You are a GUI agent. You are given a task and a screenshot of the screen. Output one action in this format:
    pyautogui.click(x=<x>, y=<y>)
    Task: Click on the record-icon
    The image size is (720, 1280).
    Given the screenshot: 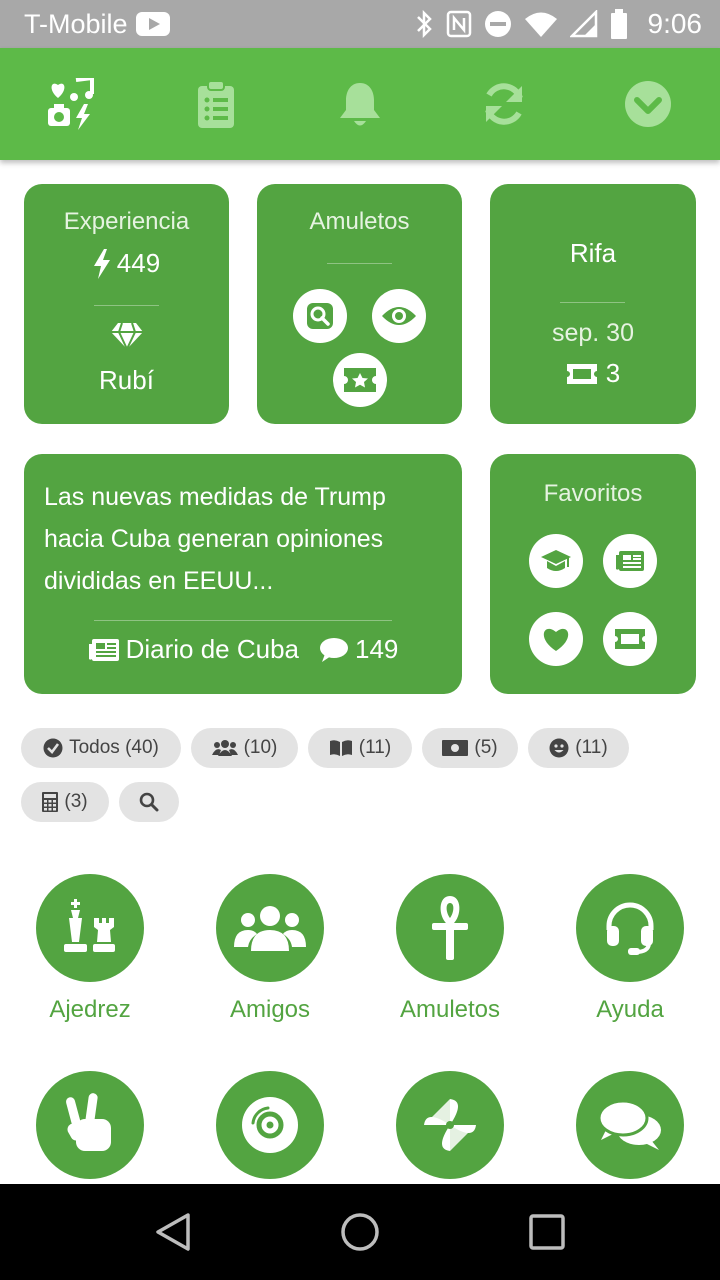 What is the action you would take?
    pyautogui.click(x=270, y=1125)
    